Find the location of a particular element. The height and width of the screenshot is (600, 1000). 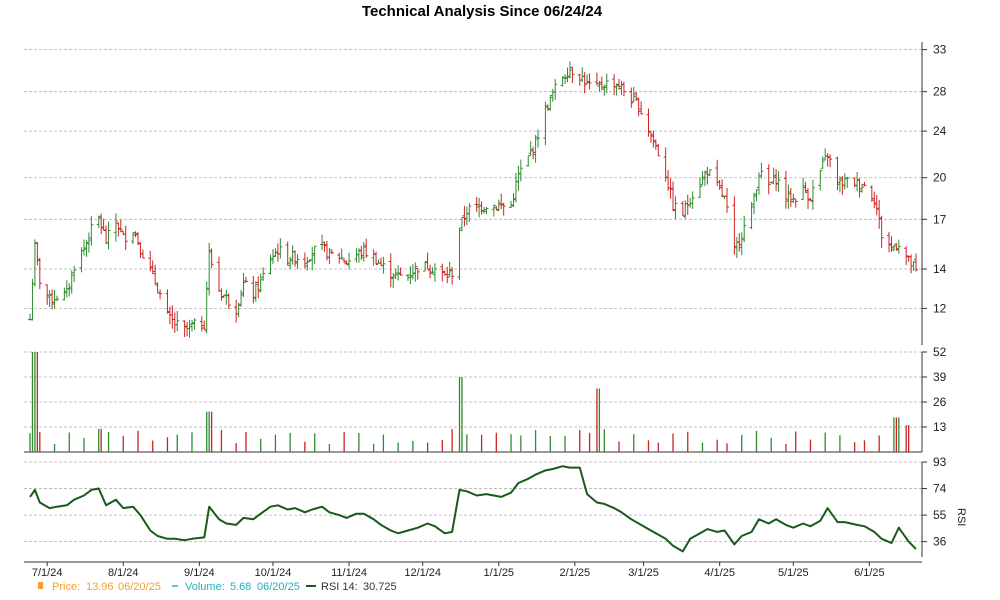

date-tick-label: 5/1/25 is located at coordinates (793, 573).